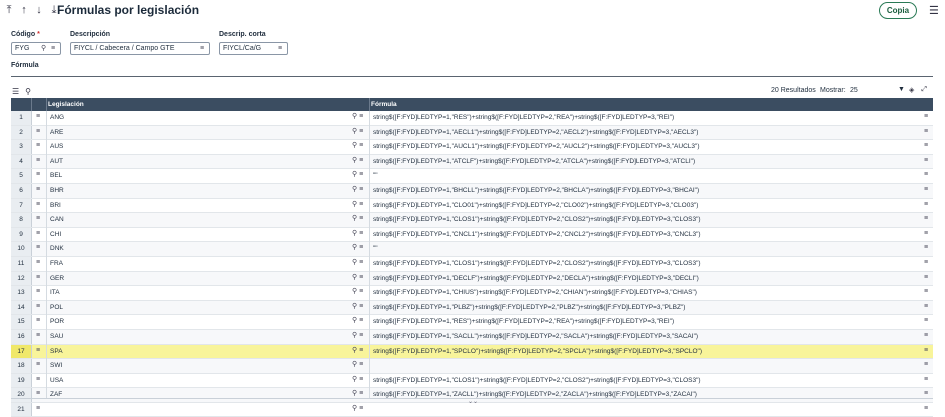 Image resolution: width=945 pixels, height=417 pixels. I want to click on legislacion-cell: AUT, so click(56, 161).